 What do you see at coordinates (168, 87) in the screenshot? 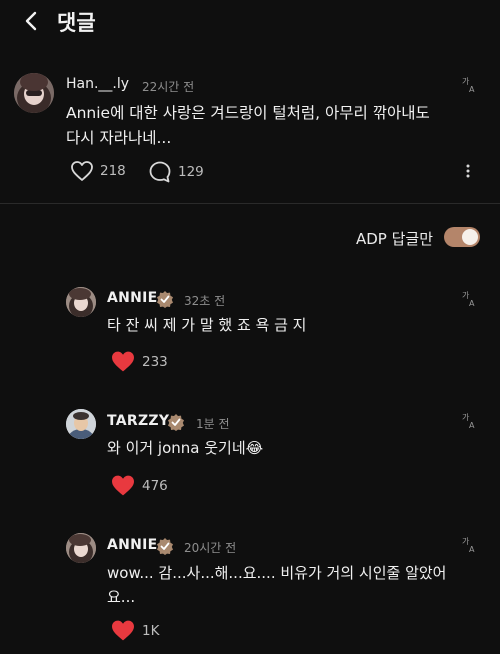
I see `comment-time: 22시간 전` at bounding box center [168, 87].